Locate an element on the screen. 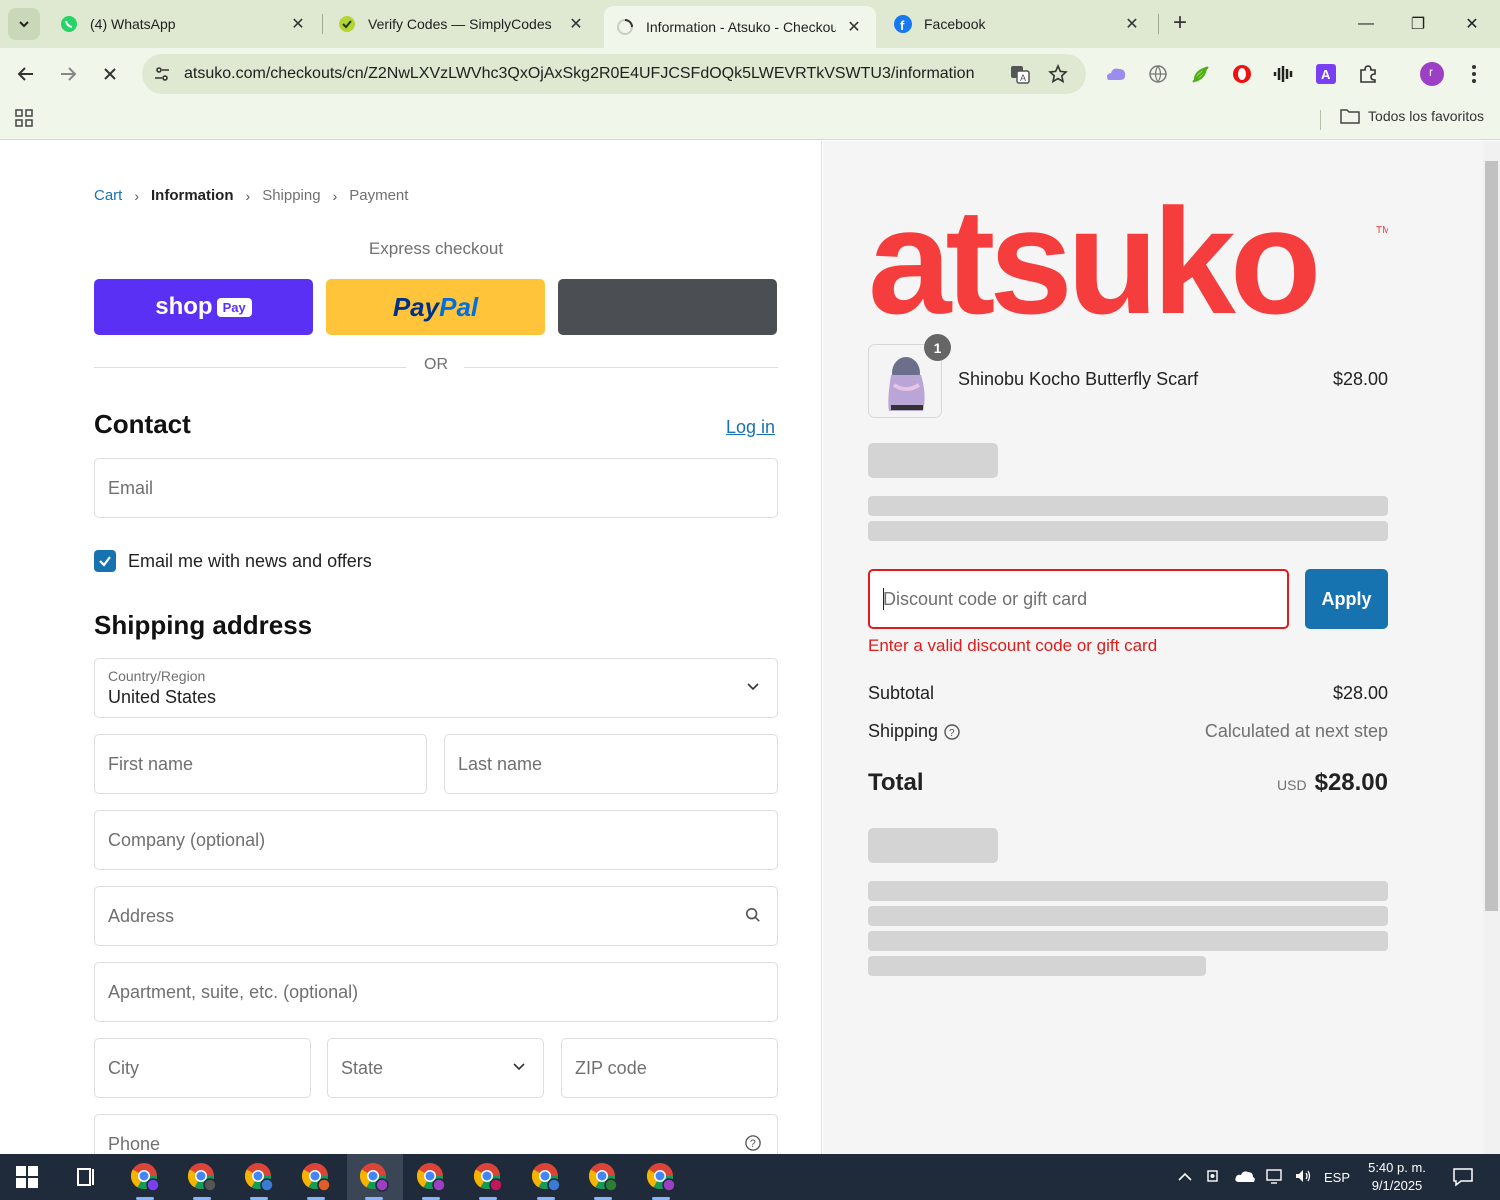  shipping-value: Calculated at next step is located at coordinates (1296, 731).